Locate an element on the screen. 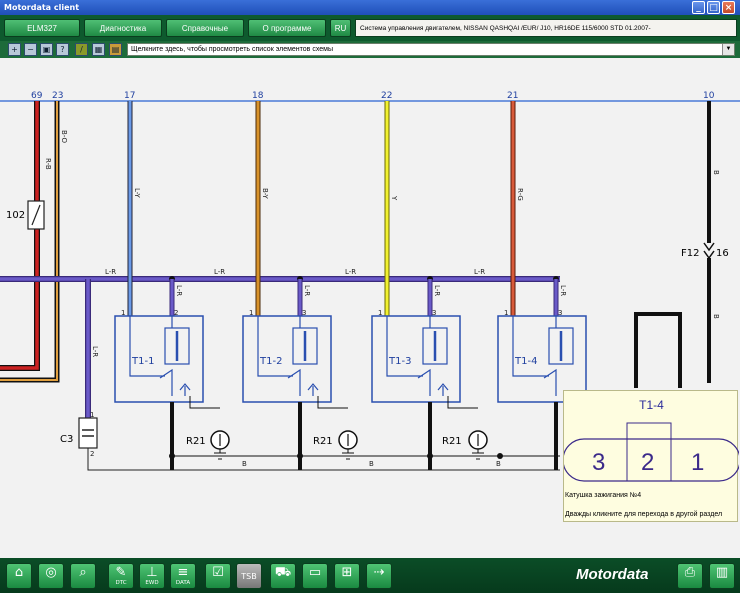  connector-icon: ⊞ is located at coordinates (347, 576).